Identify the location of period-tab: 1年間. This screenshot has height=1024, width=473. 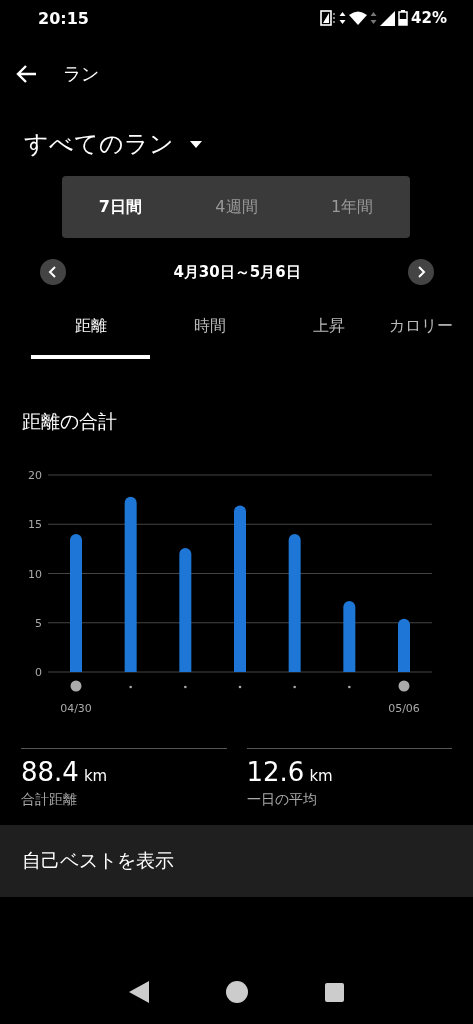
(352, 207).